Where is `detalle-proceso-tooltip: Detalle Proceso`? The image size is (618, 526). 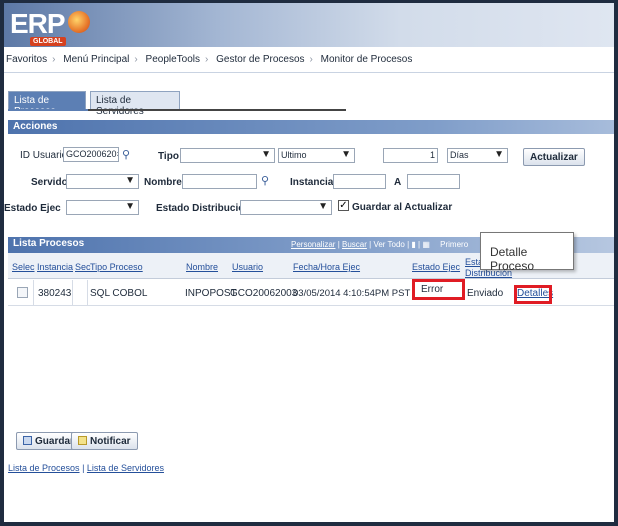 detalle-proceso-tooltip: Detalle Proceso is located at coordinates (527, 252).